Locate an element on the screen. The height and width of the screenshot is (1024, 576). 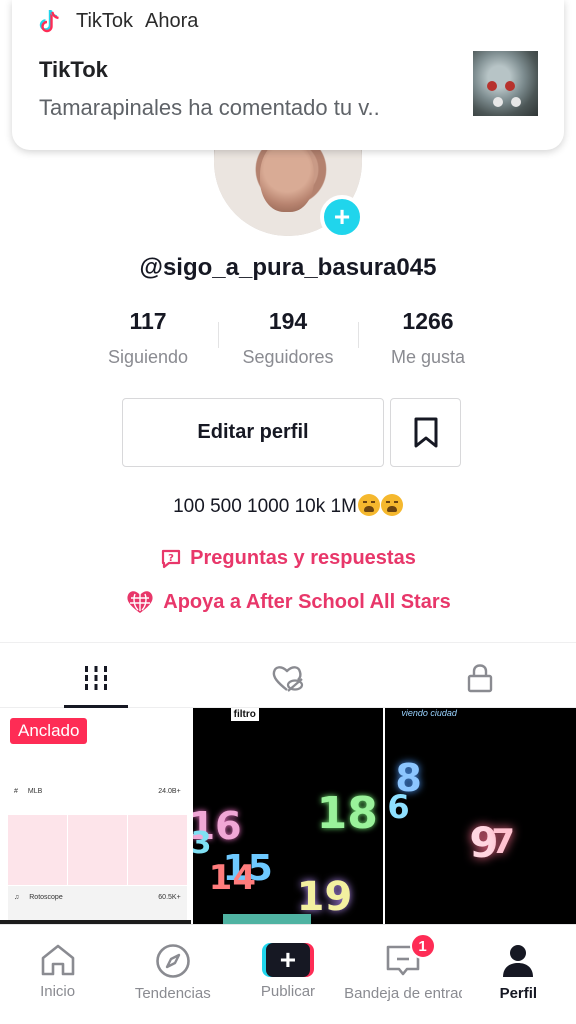
avatar-face is located at coordinates (287, 176).